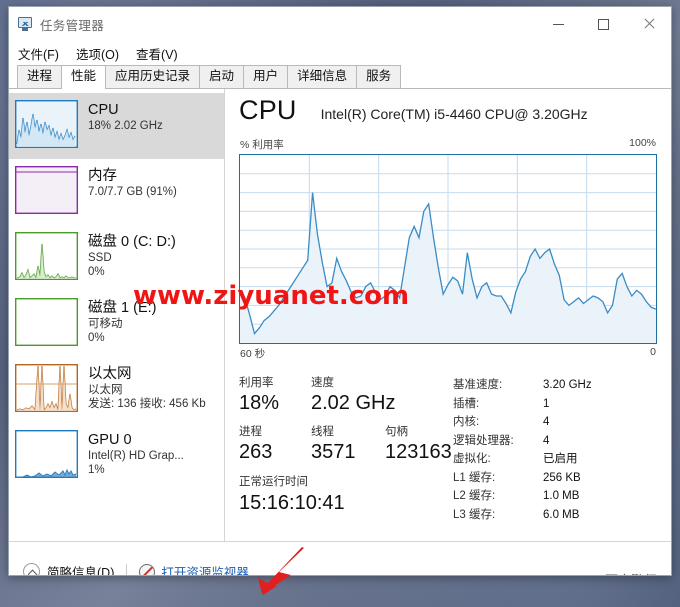 The width and height of the screenshot is (680, 607). I want to click on spec-l1-cache-value: 256 KB, so click(562, 477).